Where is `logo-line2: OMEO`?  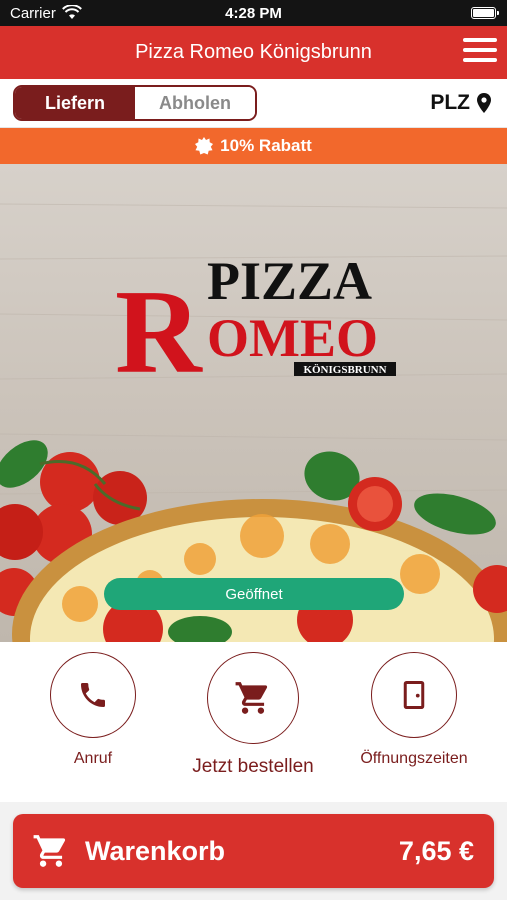
logo-line2: OMEO is located at coordinates (292, 338).